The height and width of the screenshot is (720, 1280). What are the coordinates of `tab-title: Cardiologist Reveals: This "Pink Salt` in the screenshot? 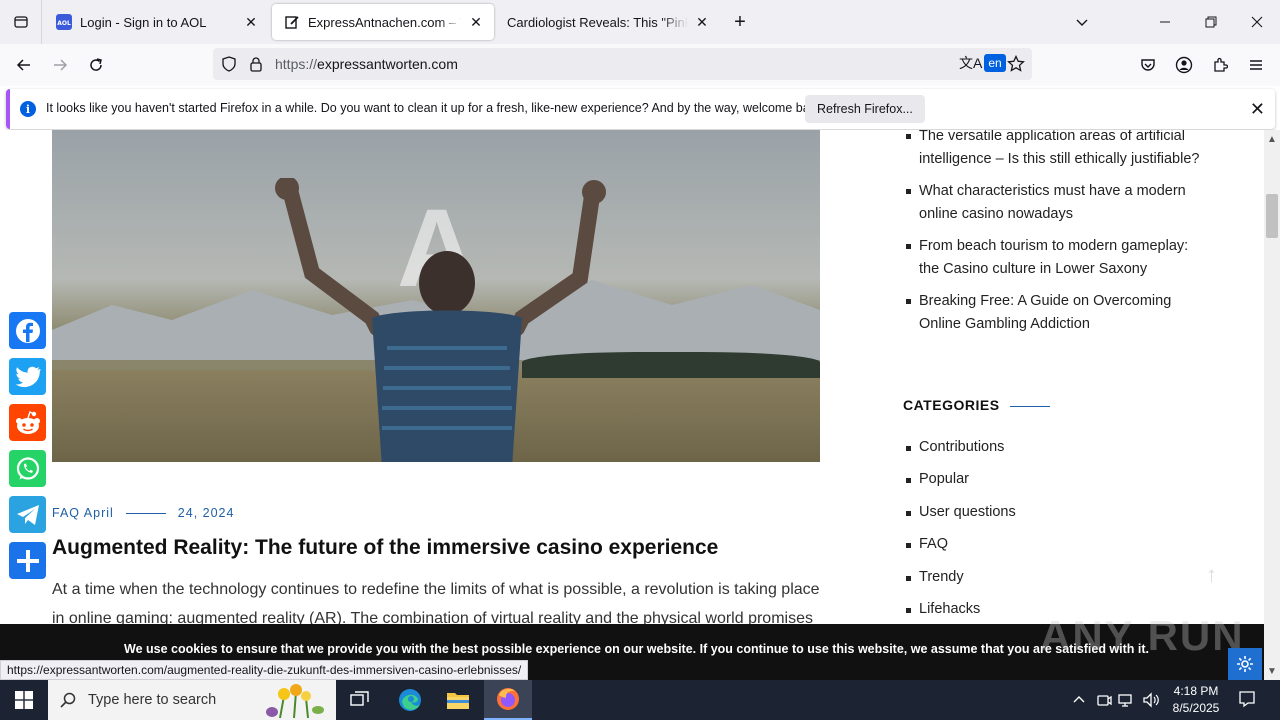 It's located at (597, 22).